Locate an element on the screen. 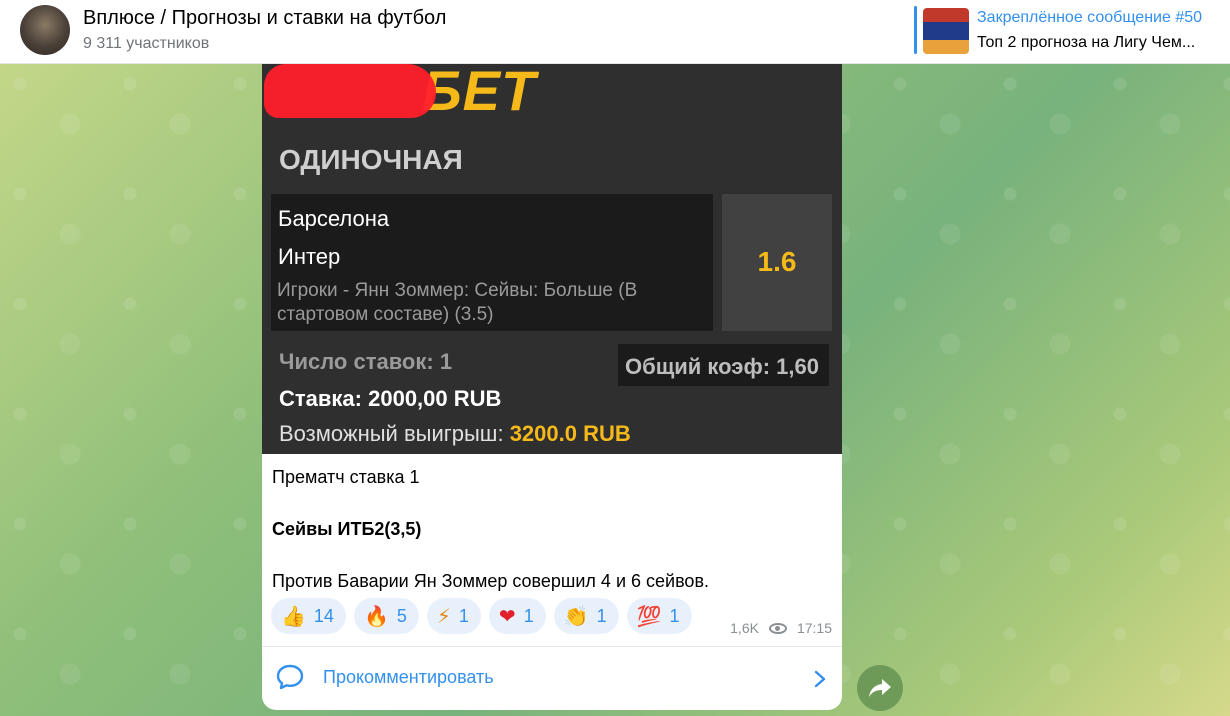 The image size is (1230, 716). view-count: 1,6K is located at coordinates (744, 628).